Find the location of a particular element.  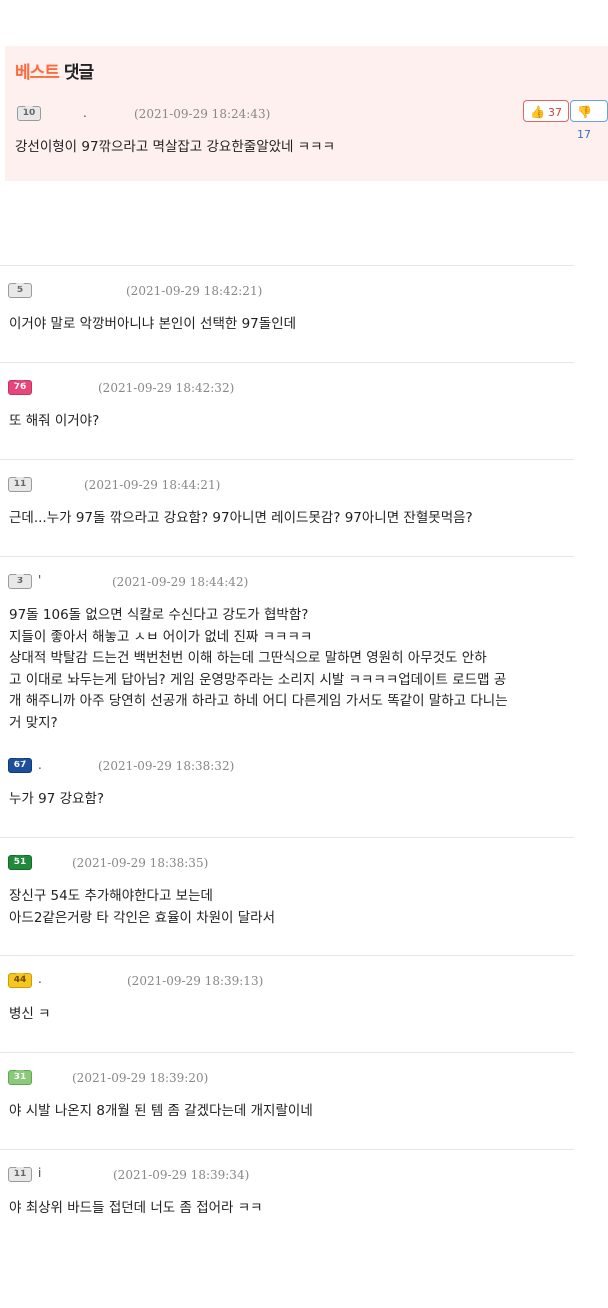

comment-date: (2021-09-29 18:44:21) is located at coordinates (152, 485).